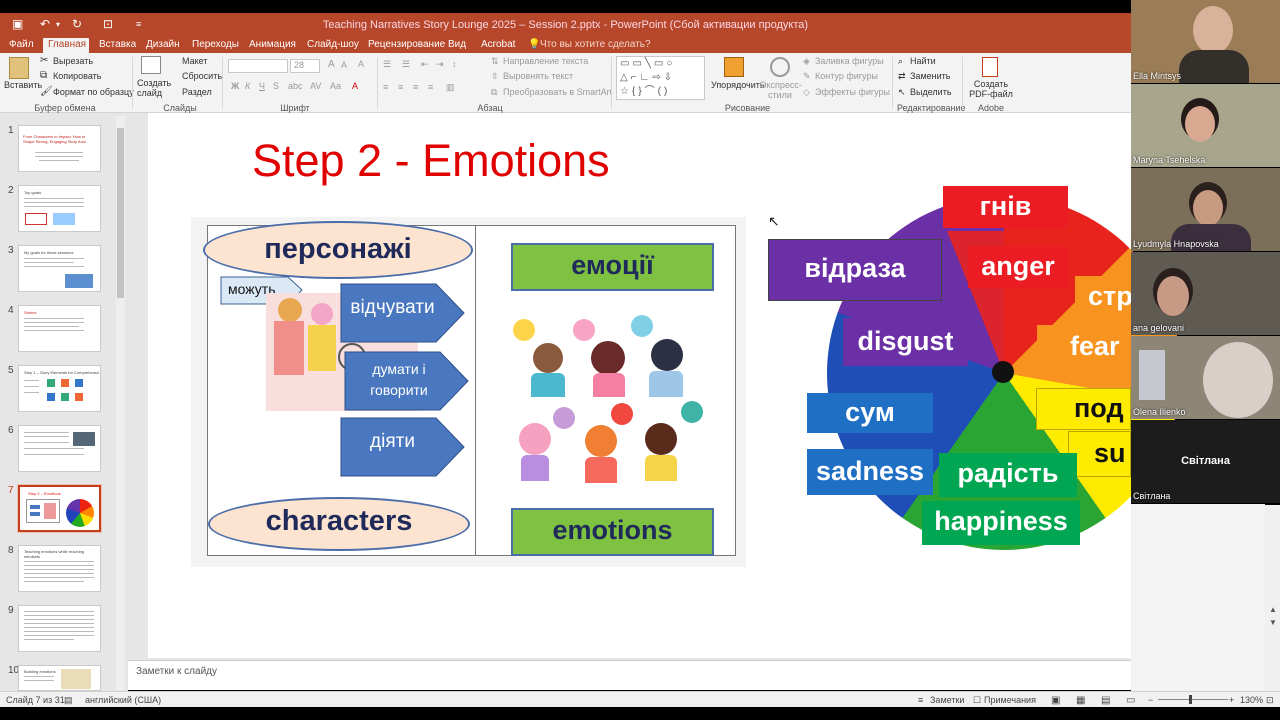  What do you see at coordinates (194, 61) in the screenshot?
I see `layout-button: Макет` at bounding box center [194, 61].